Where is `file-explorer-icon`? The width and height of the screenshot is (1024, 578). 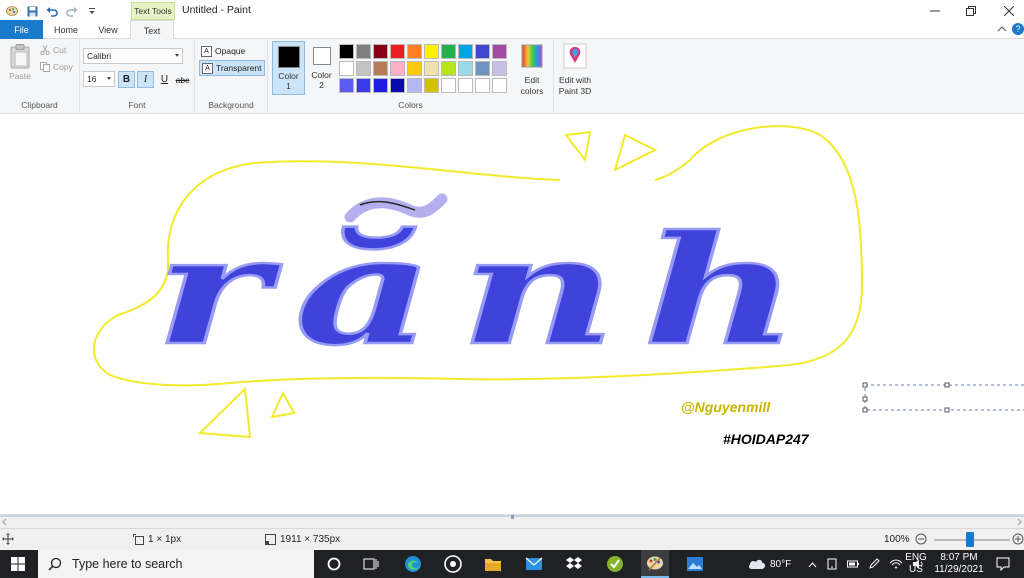 file-explorer-icon is located at coordinates (493, 564).